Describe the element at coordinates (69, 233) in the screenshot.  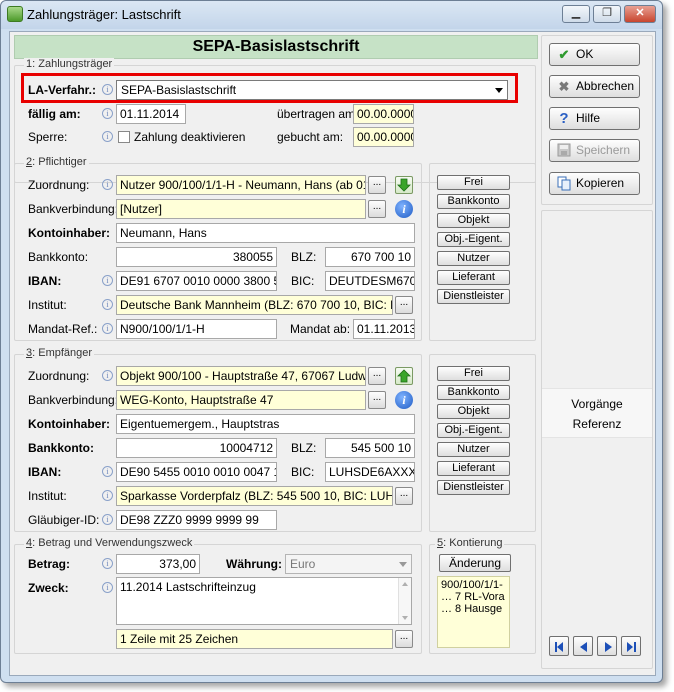
I see `kontoinhaber-label: Kontoinhaber:` at that location.